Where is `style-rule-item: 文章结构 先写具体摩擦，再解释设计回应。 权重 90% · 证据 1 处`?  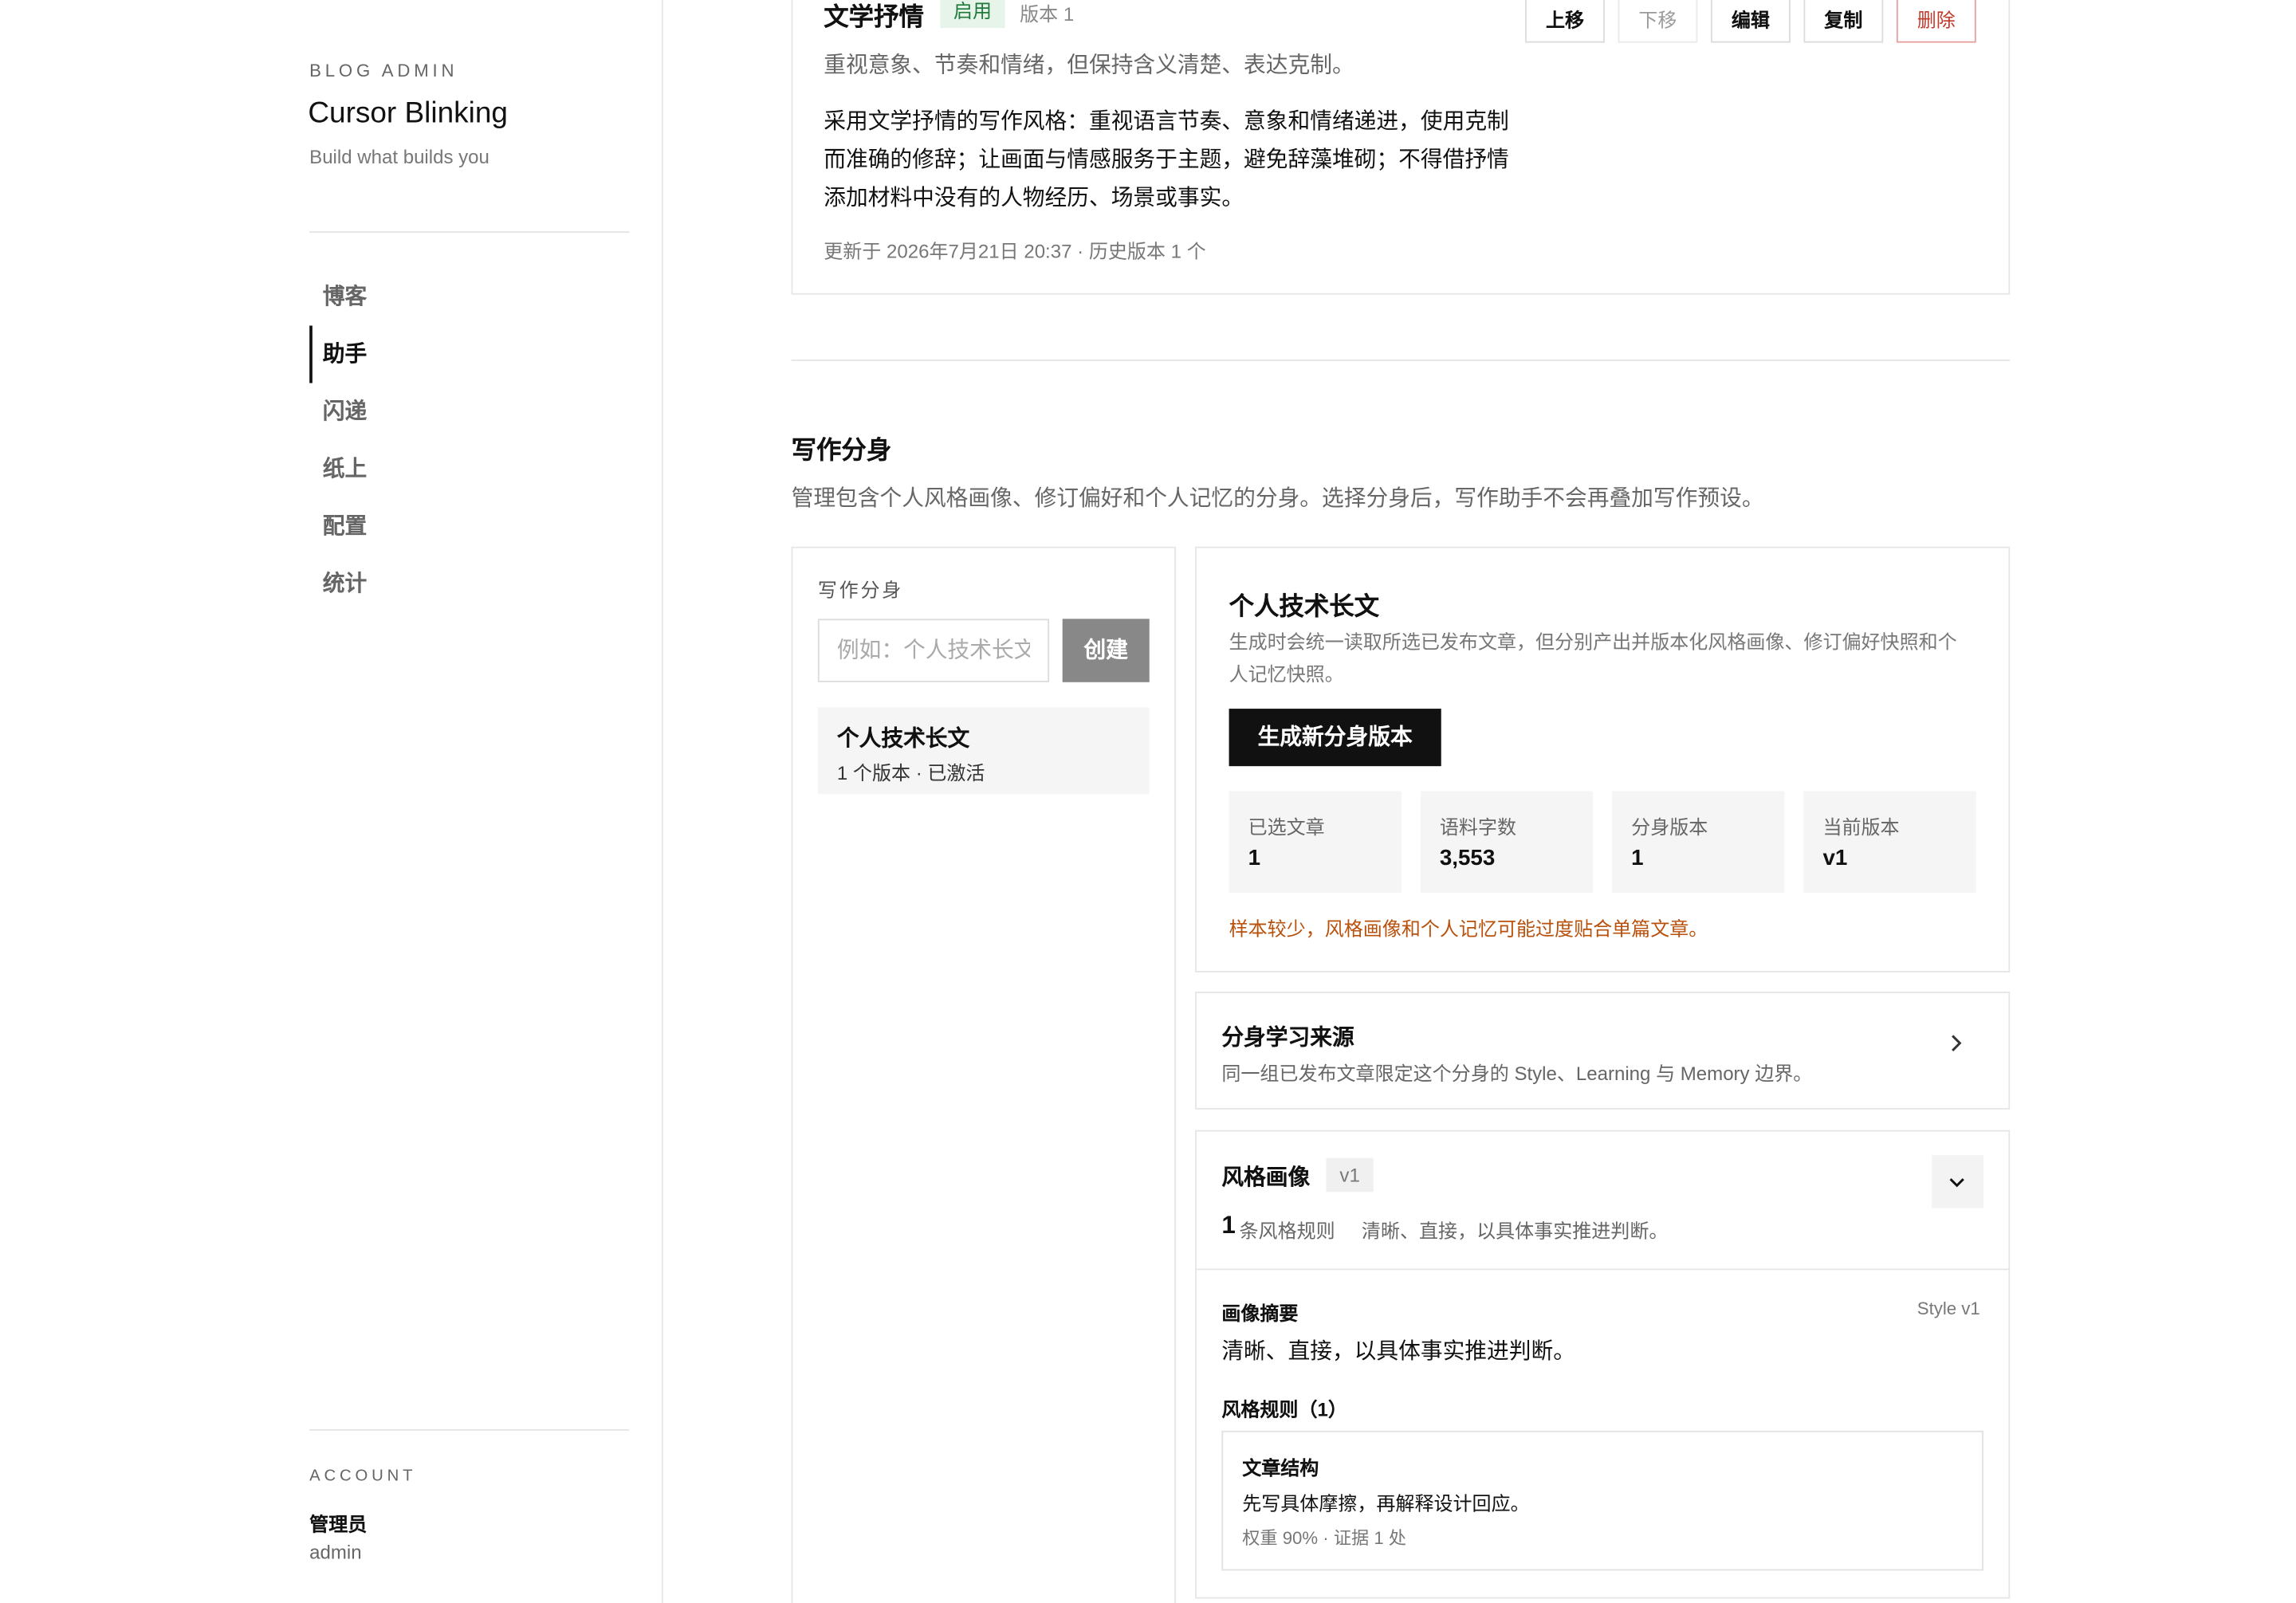
style-rule-item: 文章结构 先写具体摩擦，再解释设计回应。 权重 90% · 证据 1 处 is located at coordinates (1602, 1500).